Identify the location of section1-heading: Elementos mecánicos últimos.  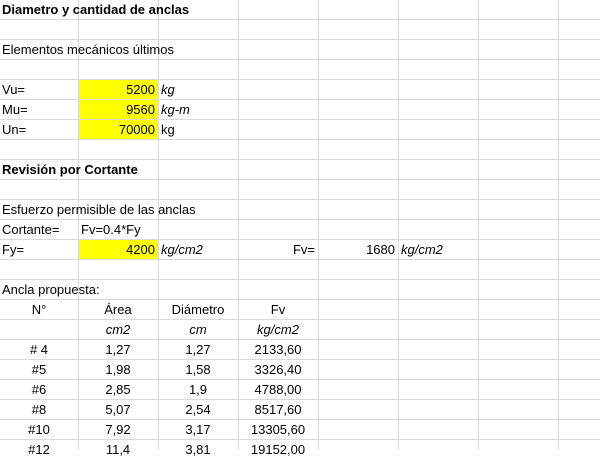
(88, 49).